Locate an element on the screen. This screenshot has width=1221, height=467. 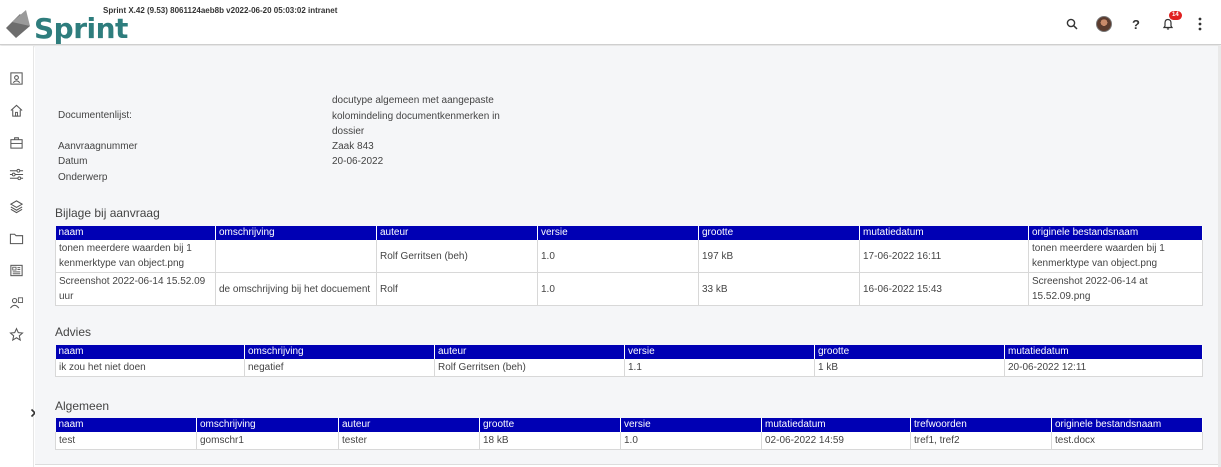
sidebar-item-settings is located at coordinates (16, 174).